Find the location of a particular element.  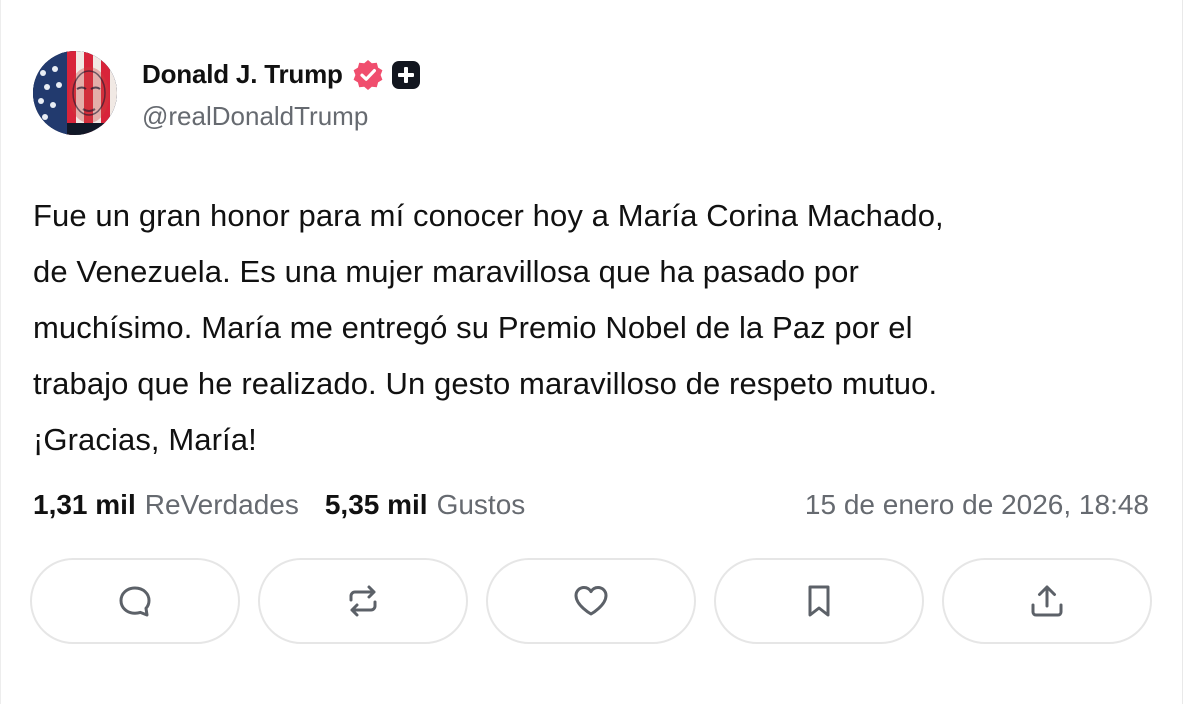

share-icon is located at coordinates (1047, 601).